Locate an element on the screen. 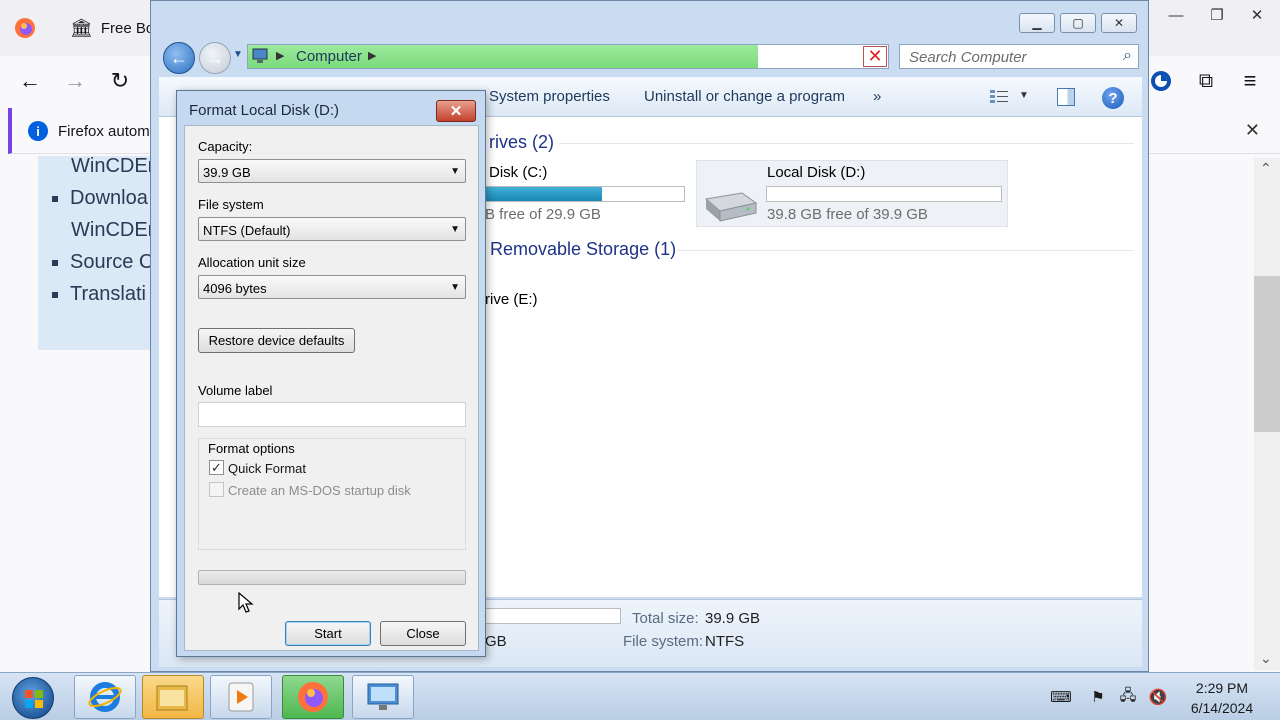 This screenshot has width=1280, height=720. total-size-label: Total size: is located at coordinates (665, 618).